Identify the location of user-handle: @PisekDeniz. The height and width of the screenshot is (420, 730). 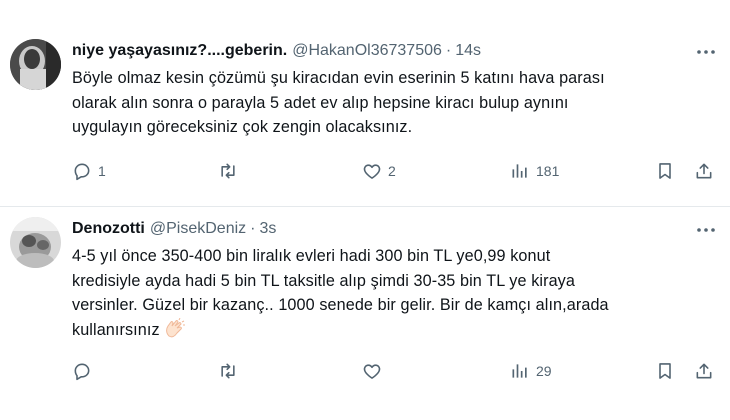
(198, 229).